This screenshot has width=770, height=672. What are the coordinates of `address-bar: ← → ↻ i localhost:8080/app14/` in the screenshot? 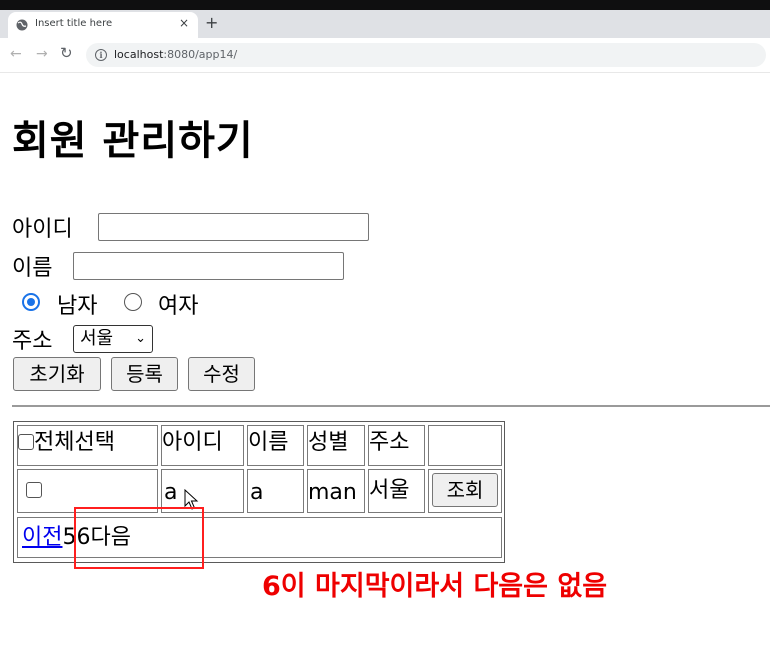 It's located at (385, 55).